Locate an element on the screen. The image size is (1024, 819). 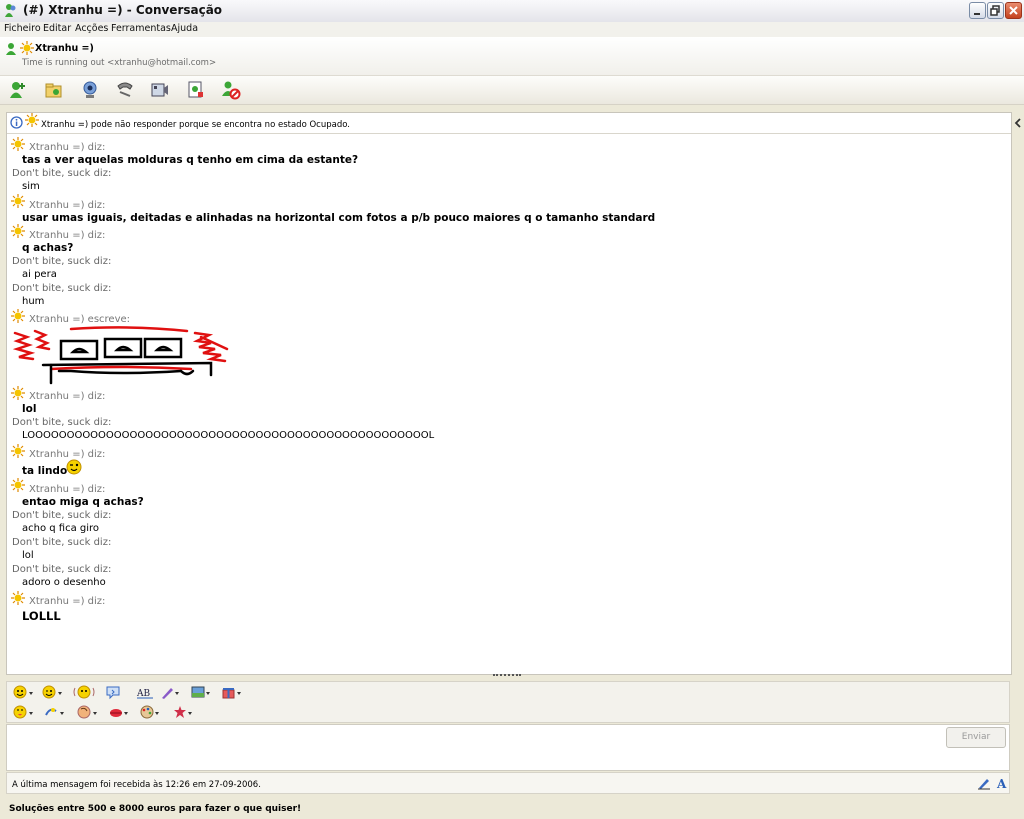
message-text: adoro o desenho is located at coordinates (64, 582).